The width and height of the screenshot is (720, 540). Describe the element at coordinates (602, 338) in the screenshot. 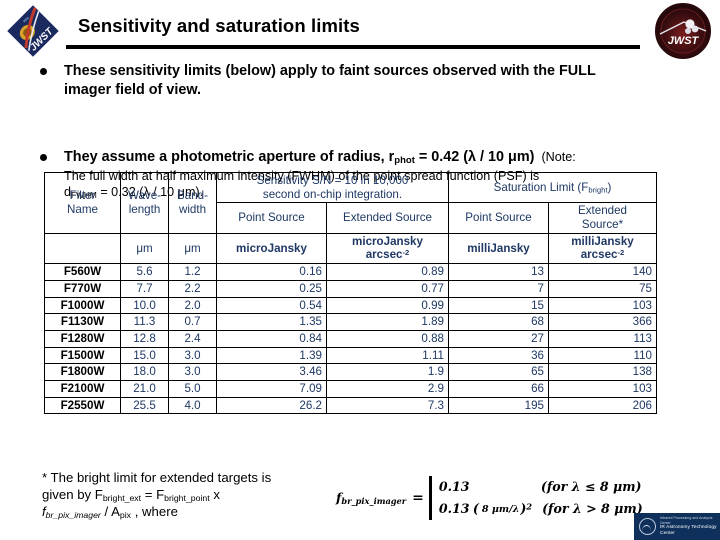

I see `cell-saturation-extended-source: 113` at that location.